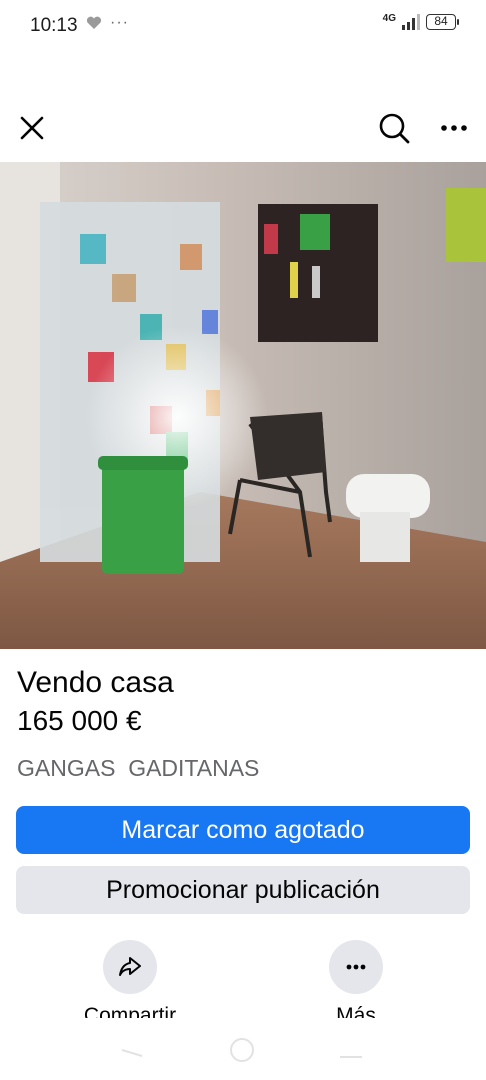 This screenshot has width=486, height=1080. I want to click on more-button, so click(356, 967).